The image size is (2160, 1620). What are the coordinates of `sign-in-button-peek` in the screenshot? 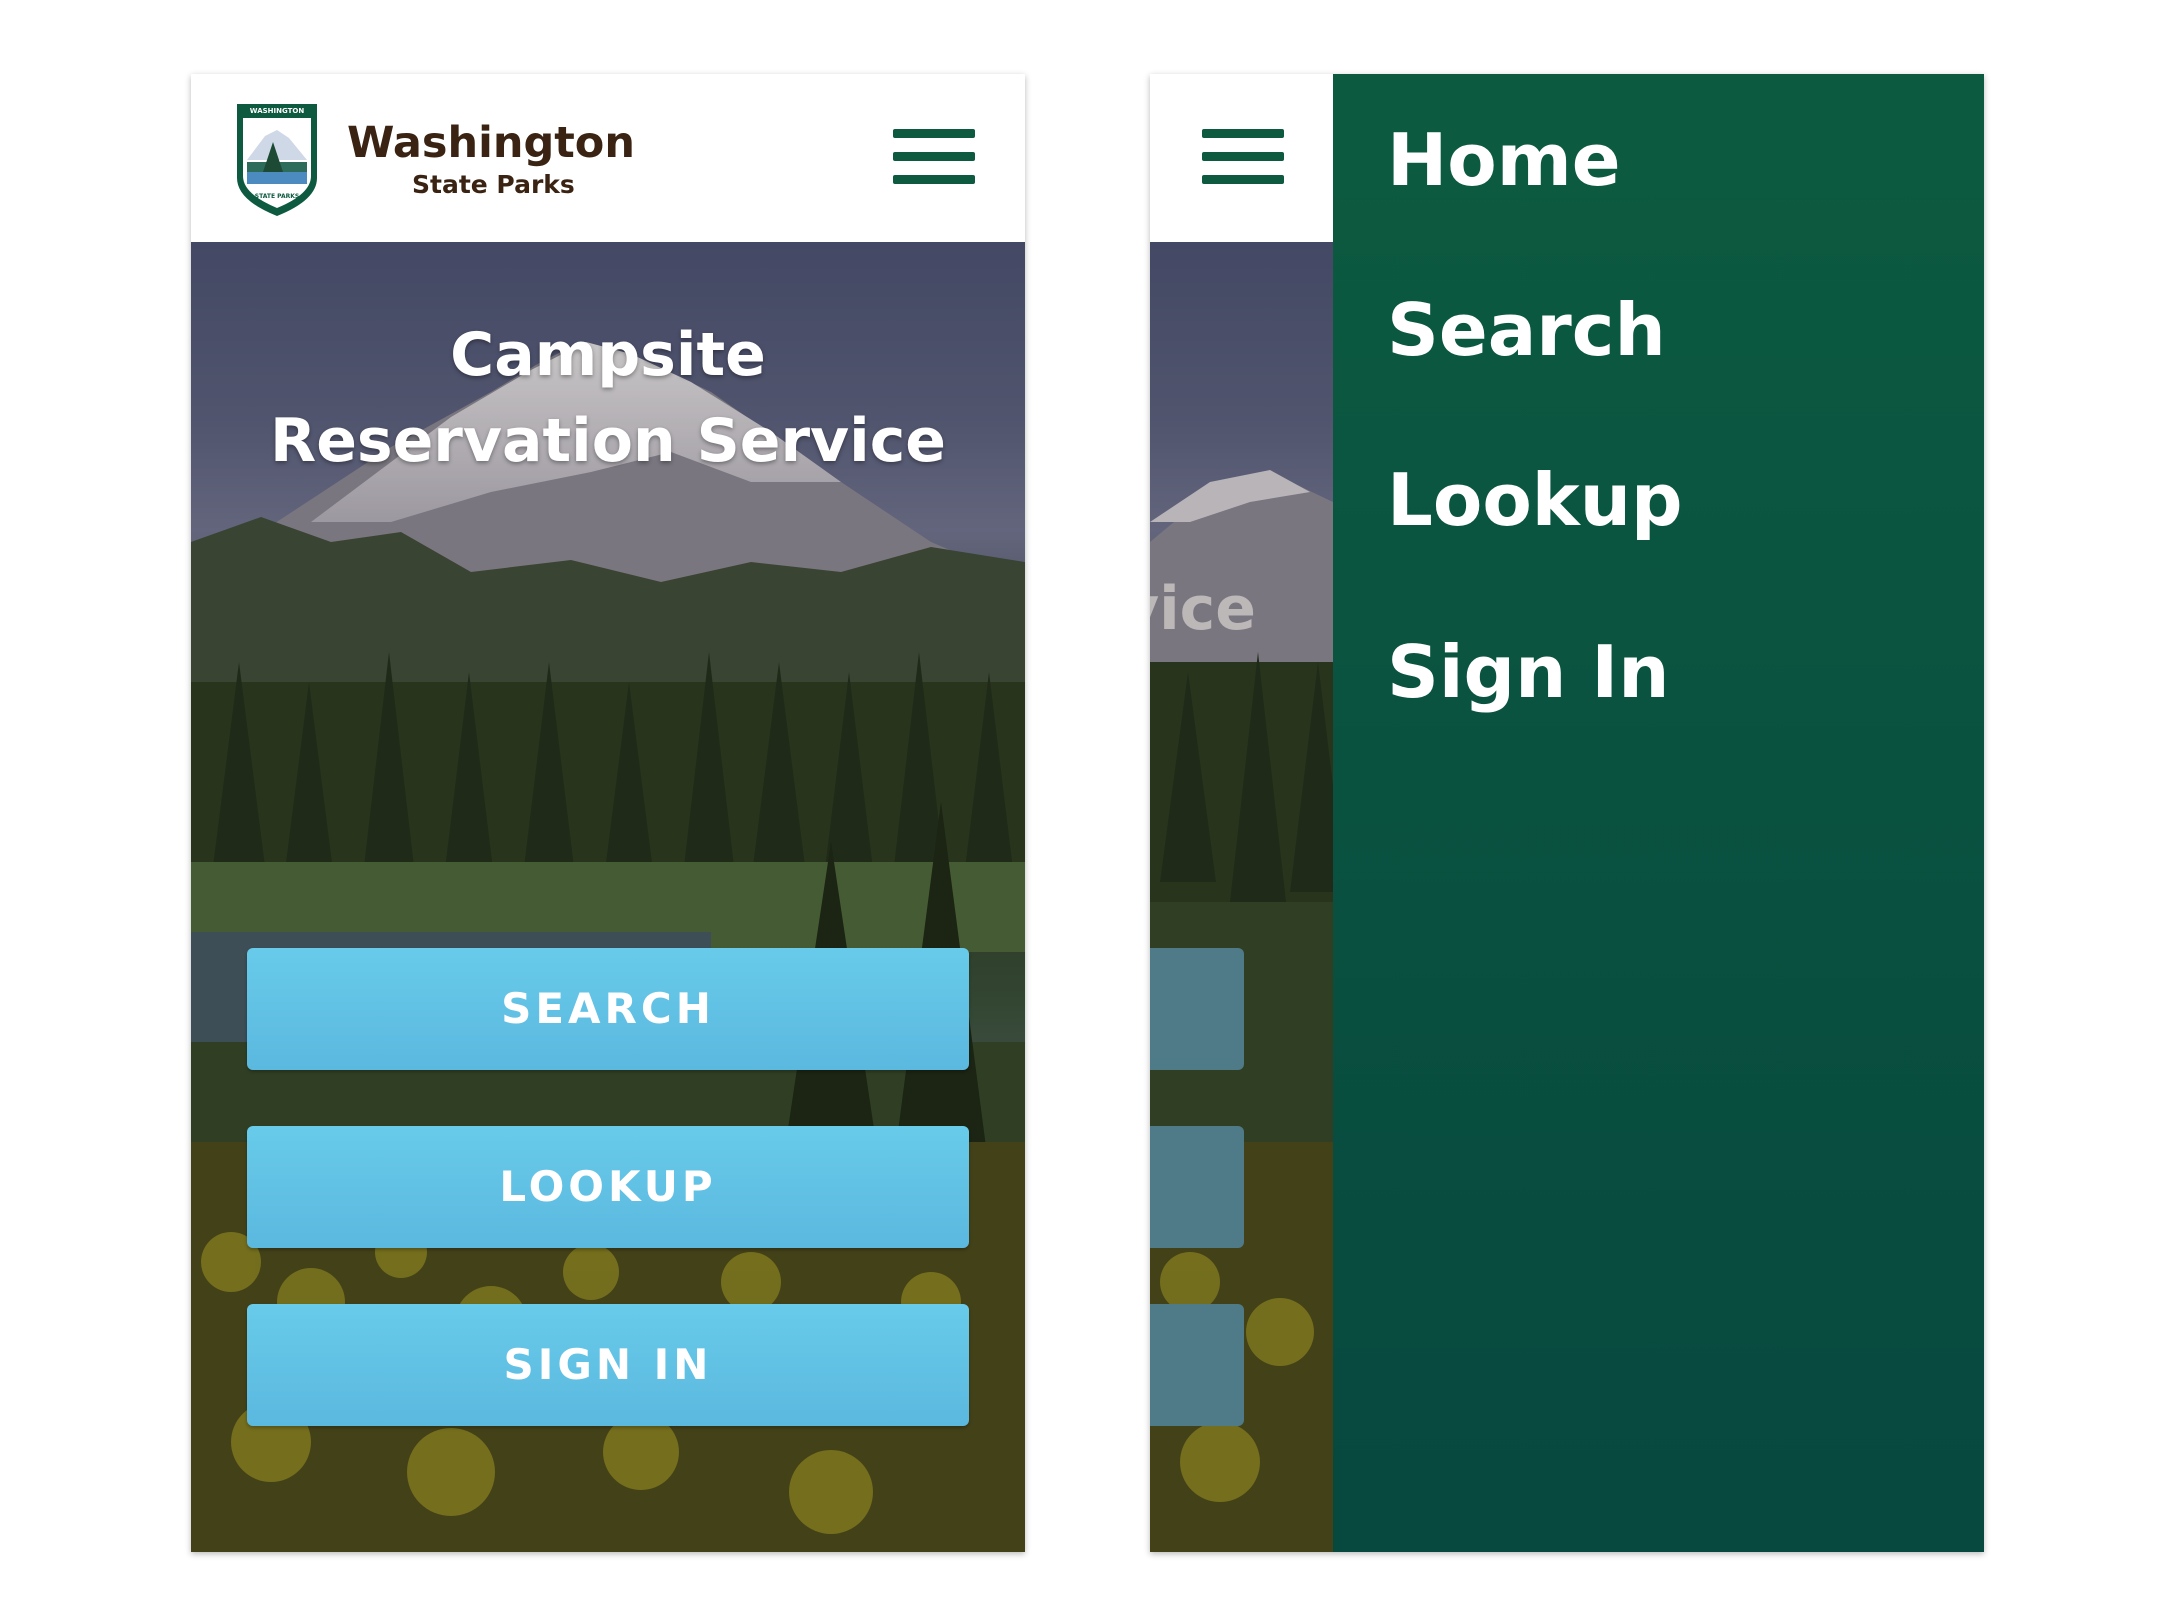 It's located at (1197, 1365).